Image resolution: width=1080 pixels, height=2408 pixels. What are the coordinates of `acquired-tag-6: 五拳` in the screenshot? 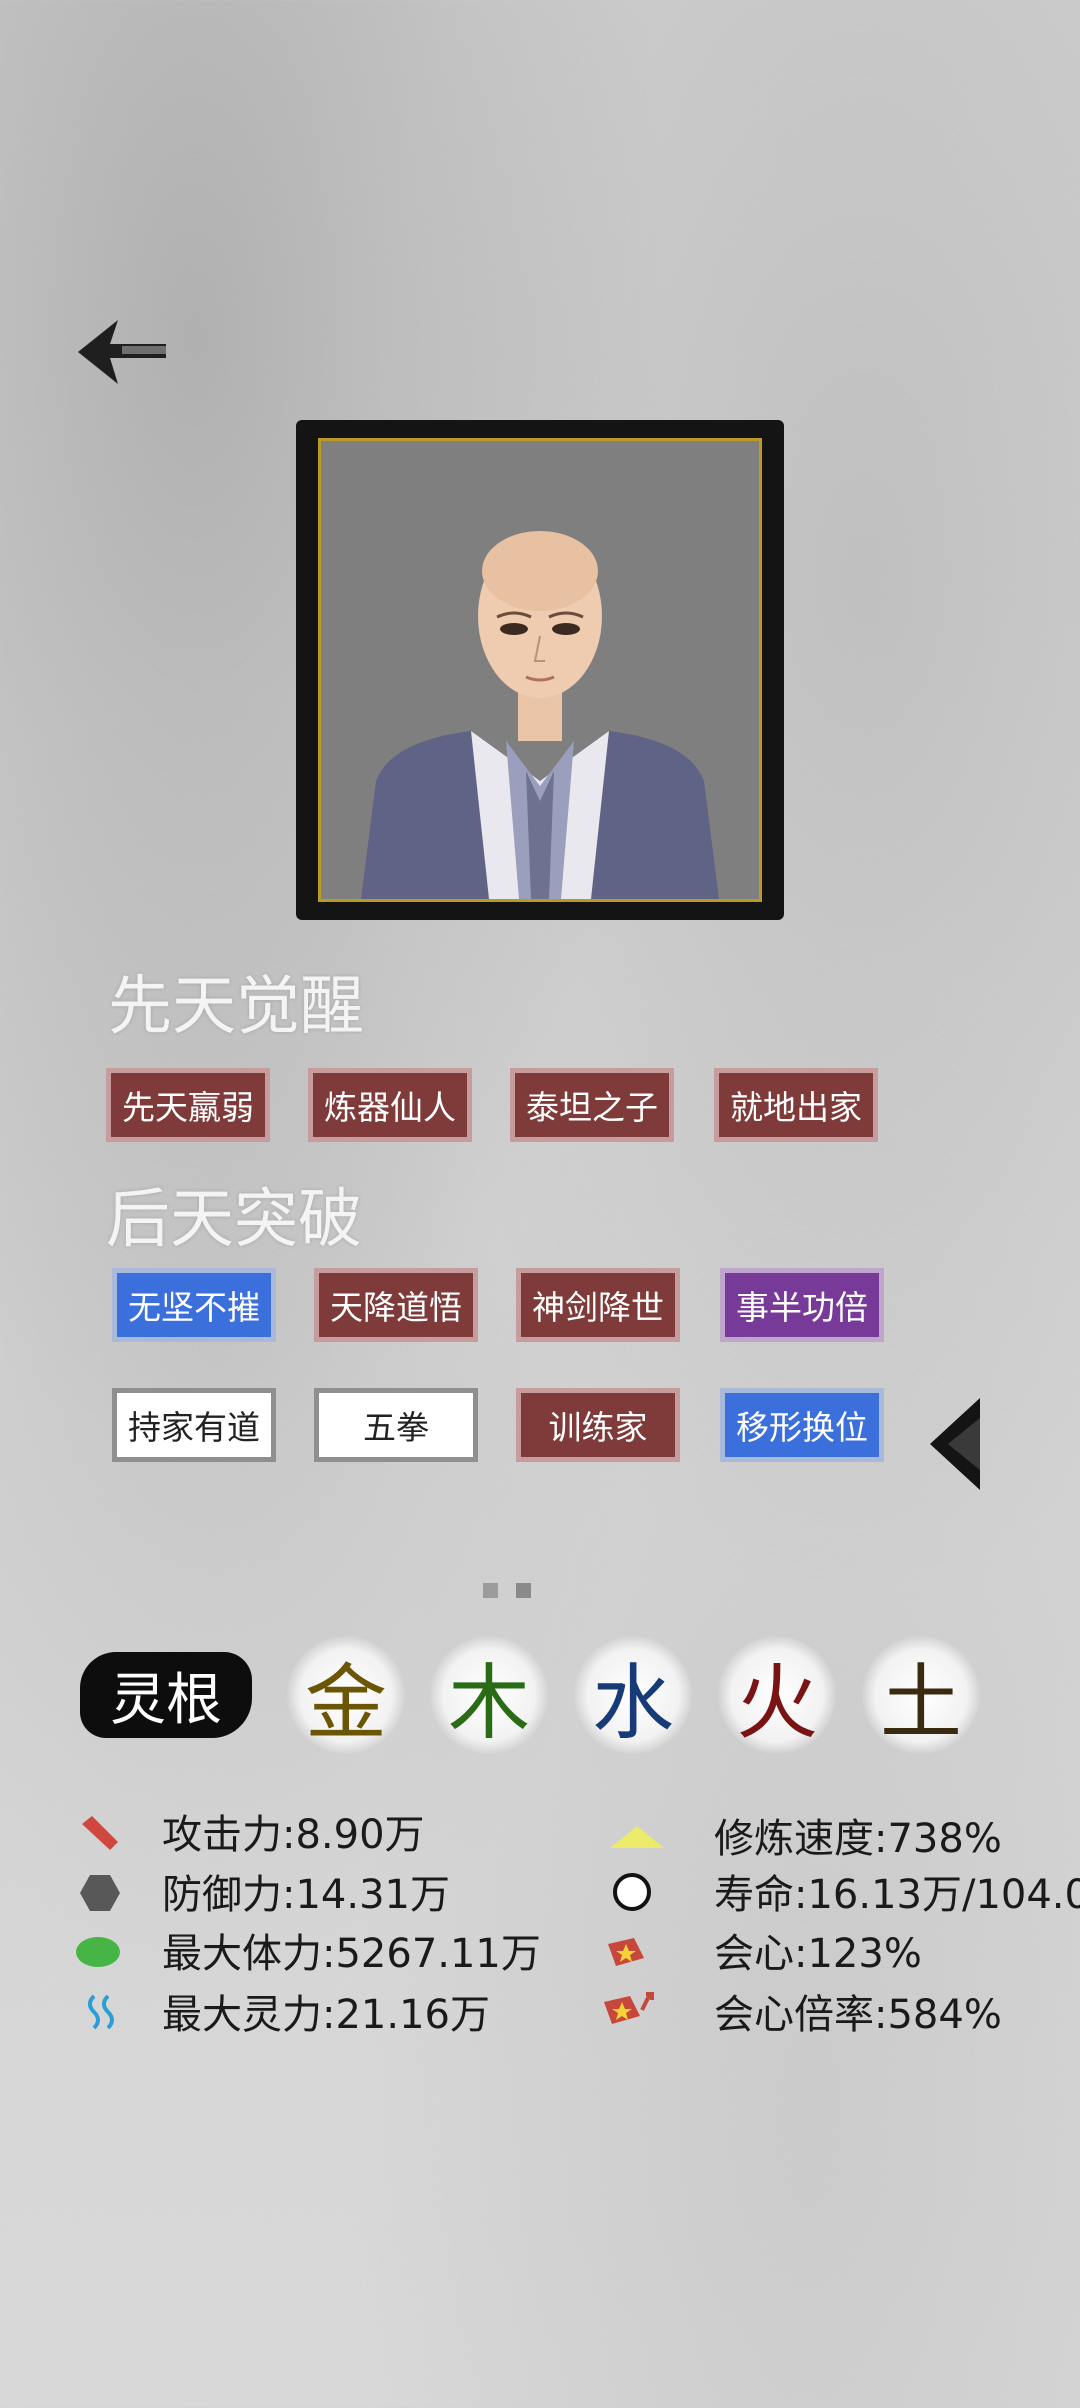 It's located at (396, 1425).